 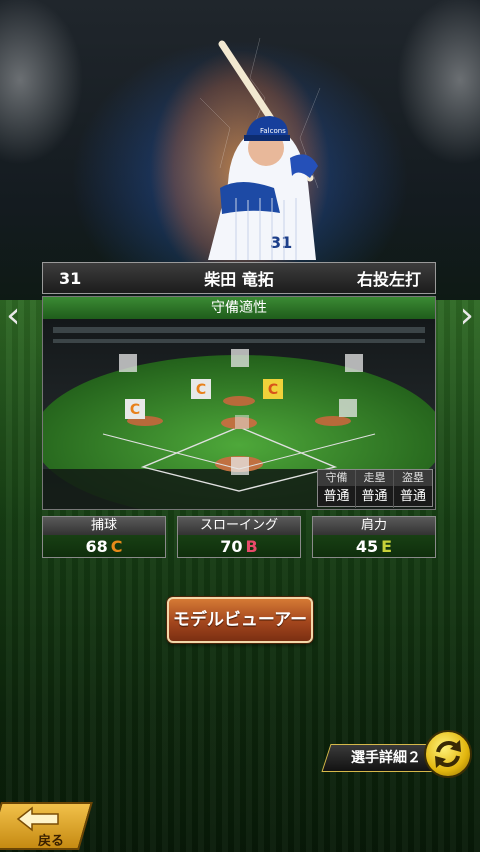 I want to click on center-field-marker, so click(x=240, y=358).